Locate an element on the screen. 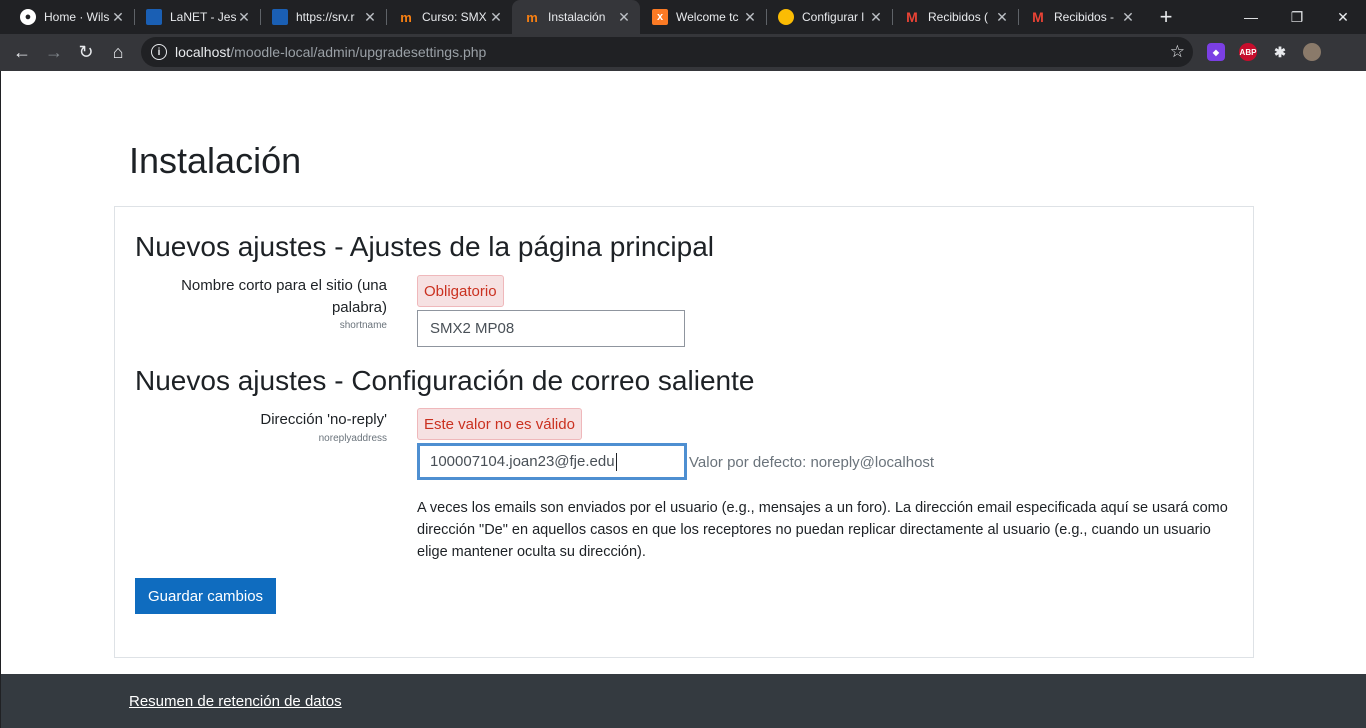 The height and width of the screenshot is (728, 1366). tab-title: https://srv.r is located at coordinates (325, 17).